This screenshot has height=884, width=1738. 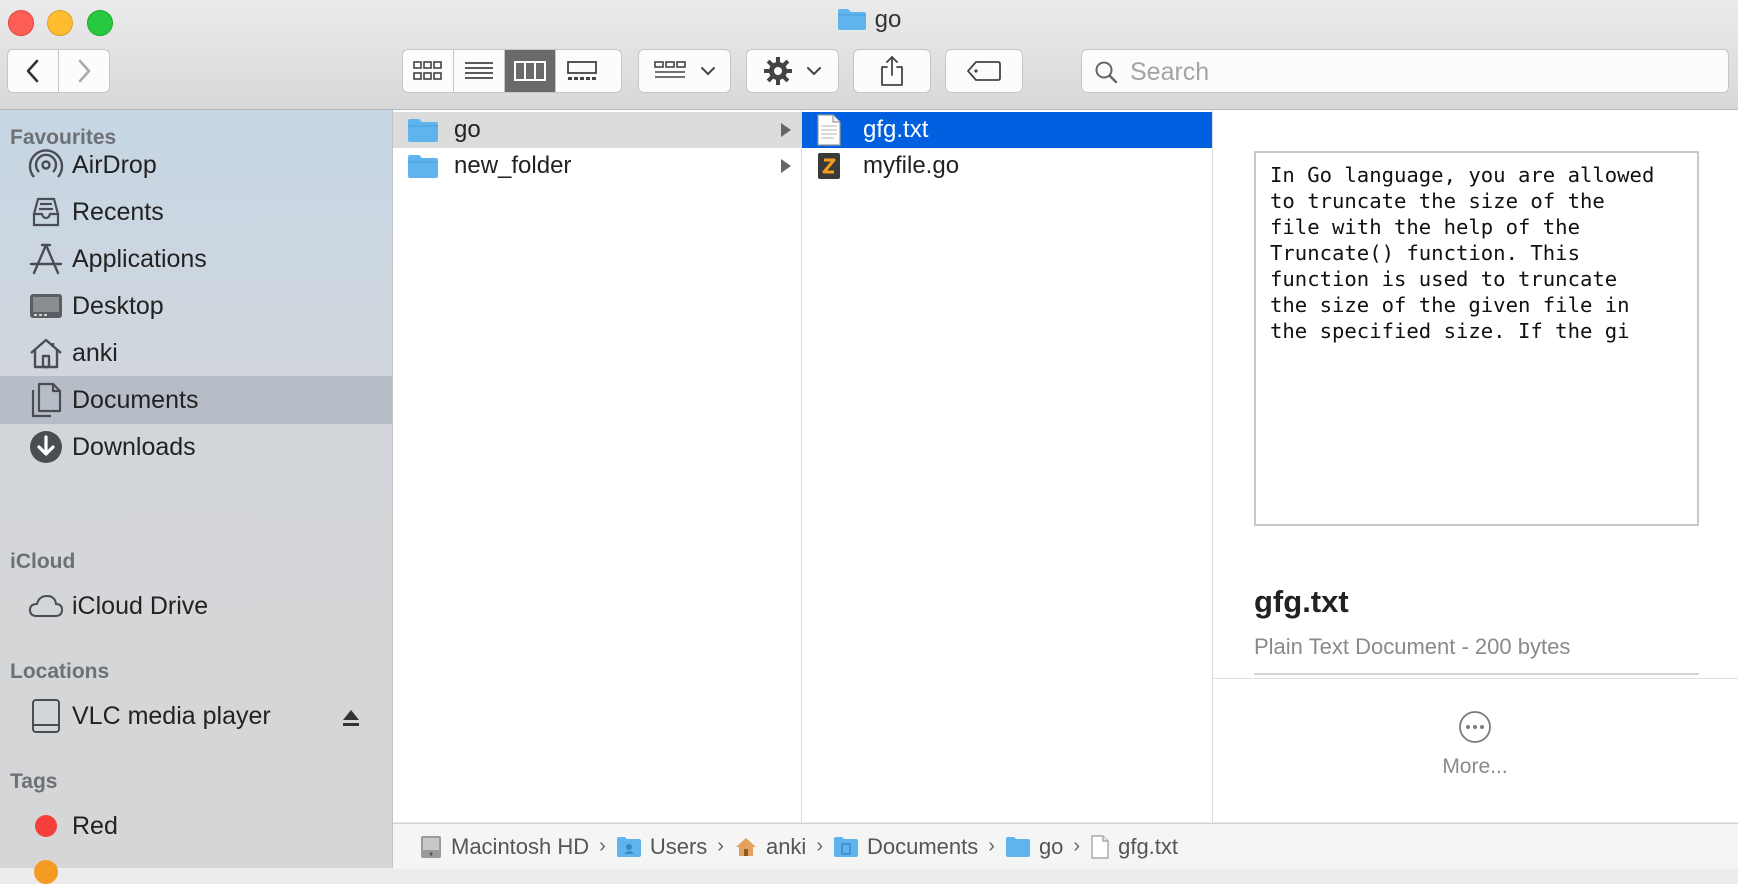 I want to click on breadcrumb-gfg-txt: gfg.txt, so click(x=1134, y=847).